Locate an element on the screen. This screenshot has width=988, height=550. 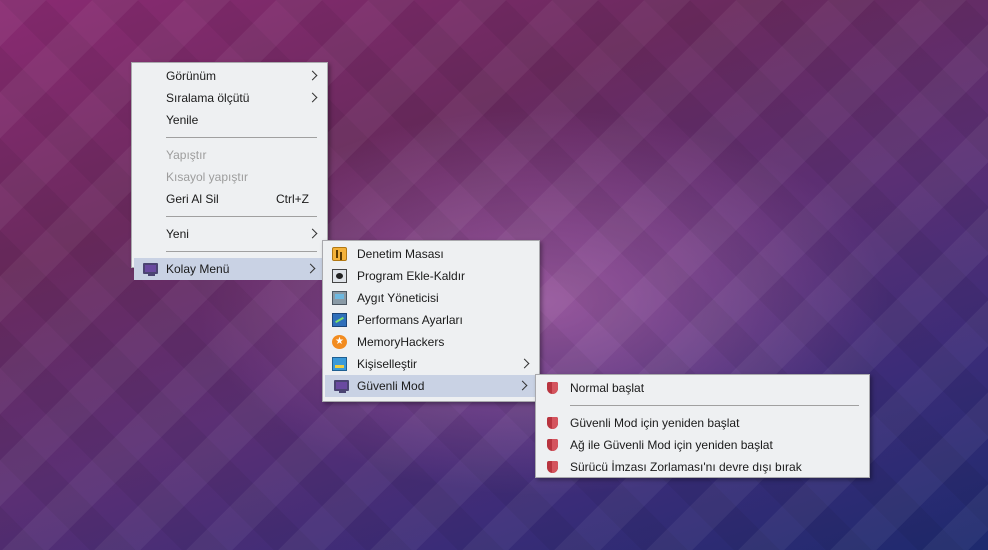
menu-item-memoryhackers: ★ MemoryHackers is located at coordinates (431, 342).